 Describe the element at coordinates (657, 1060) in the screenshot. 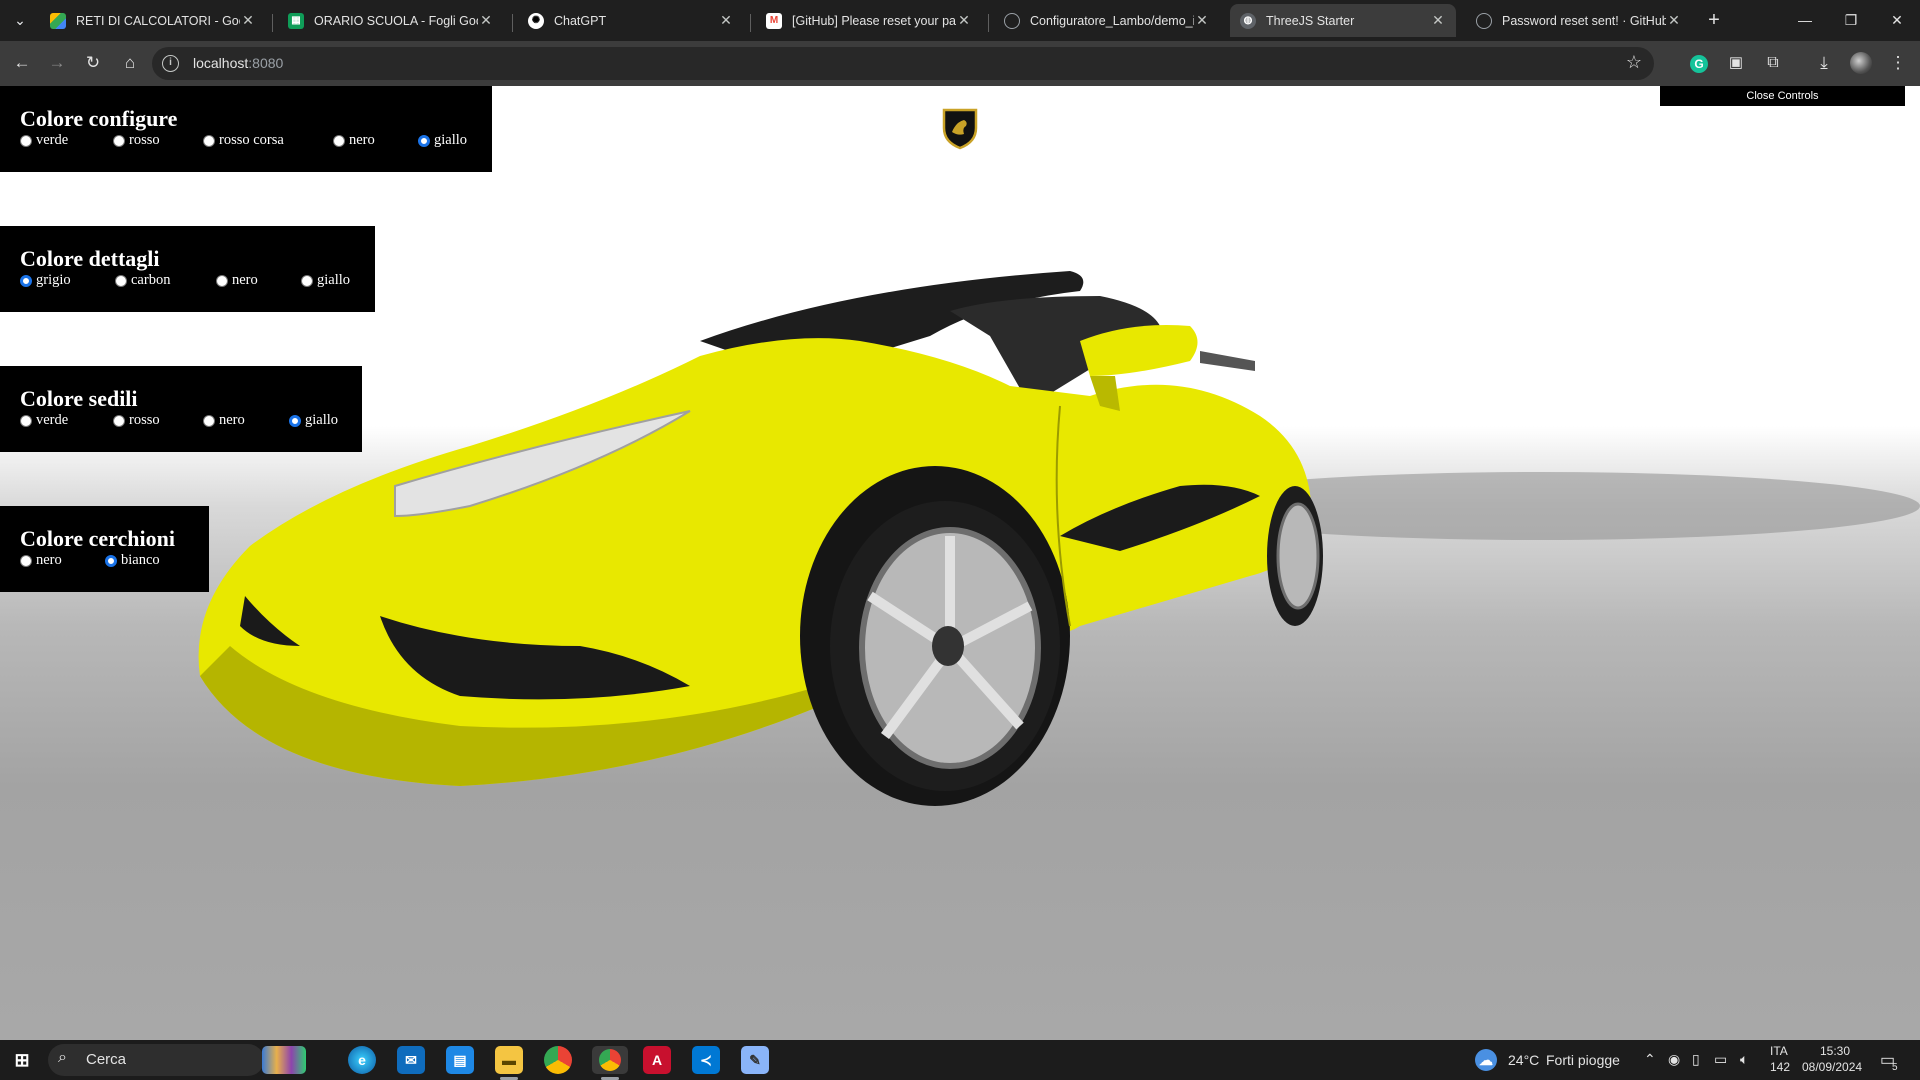

I see `acrobat-icon: A` at that location.